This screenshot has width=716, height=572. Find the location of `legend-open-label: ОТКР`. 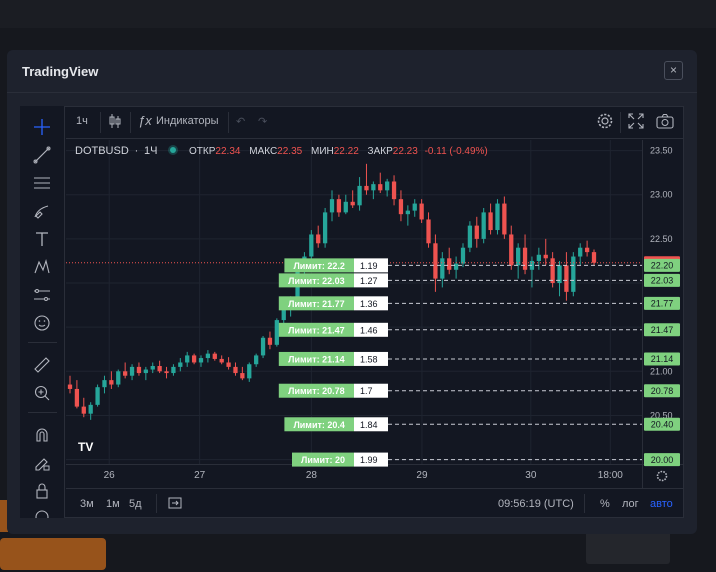

legend-open-label: ОТКР is located at coordinates (202, 151).